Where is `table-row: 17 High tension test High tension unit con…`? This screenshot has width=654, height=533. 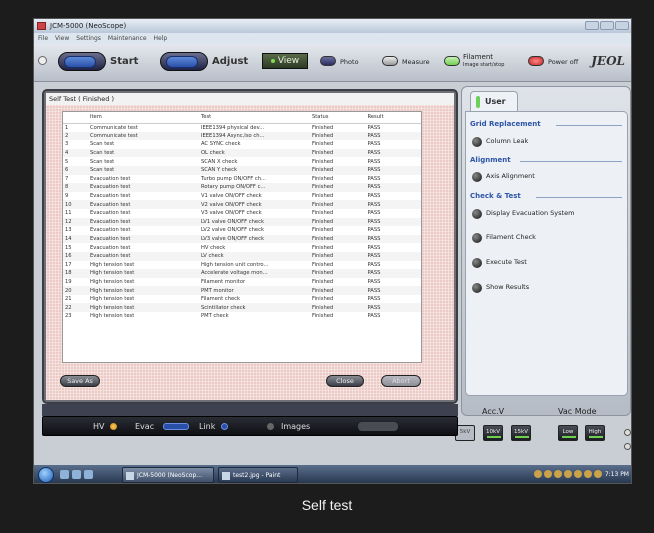
table-row: 17 High tension test High tension unit con… is located at coordinates (242, 265).